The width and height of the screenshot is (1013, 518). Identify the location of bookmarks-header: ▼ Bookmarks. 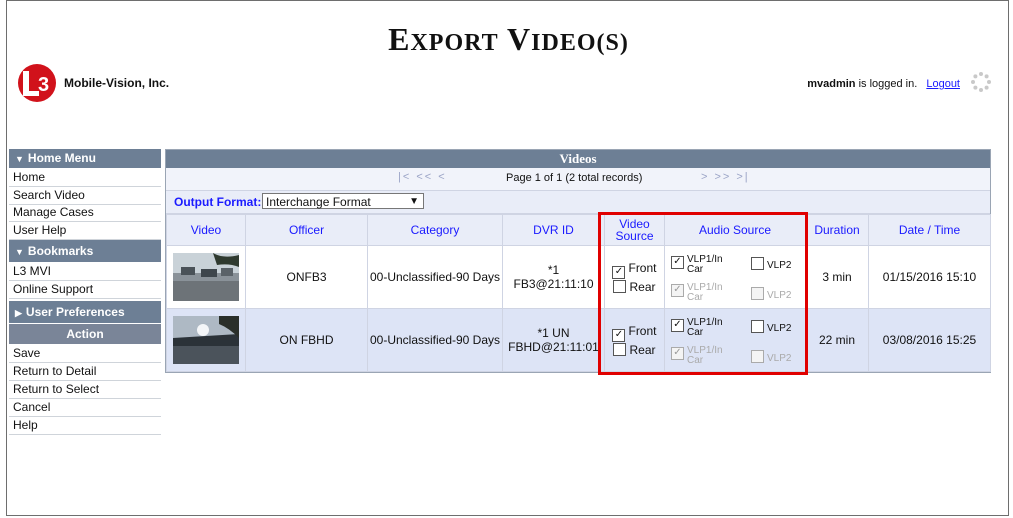
(85, 251).